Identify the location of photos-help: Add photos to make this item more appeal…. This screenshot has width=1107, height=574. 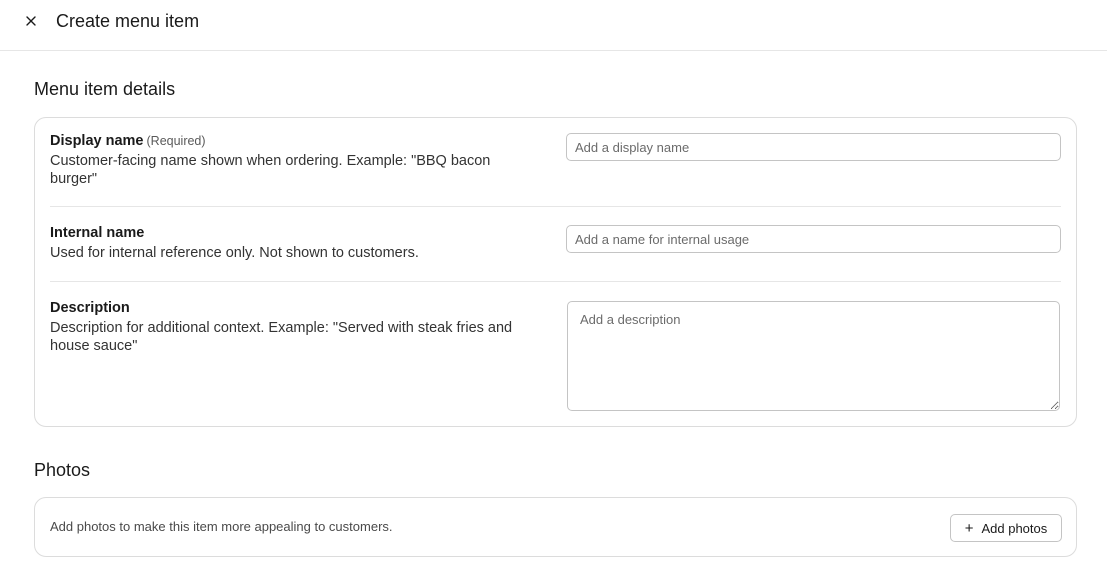
(221, 526).